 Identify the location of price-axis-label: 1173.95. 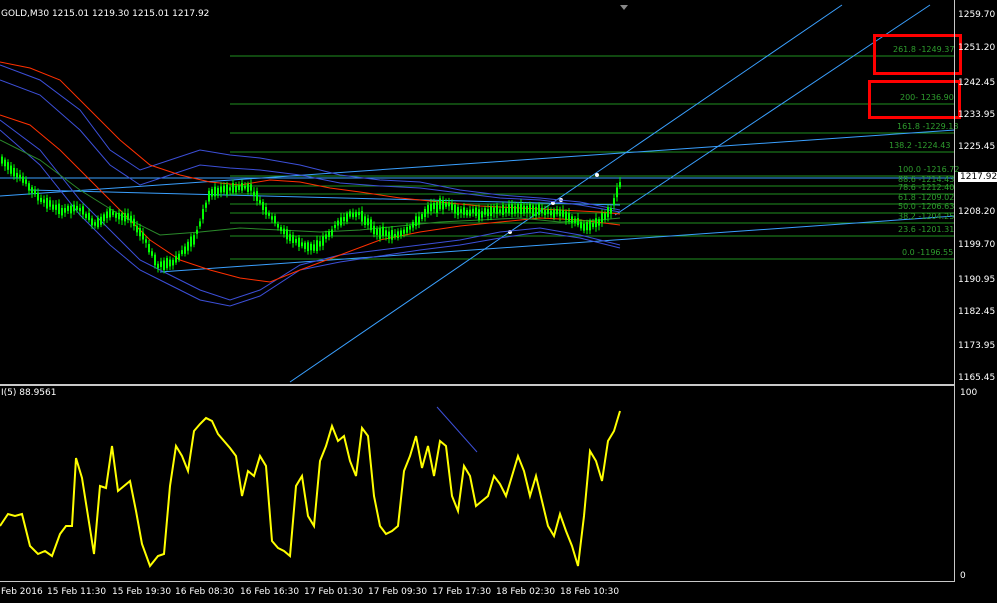
(977, 346).